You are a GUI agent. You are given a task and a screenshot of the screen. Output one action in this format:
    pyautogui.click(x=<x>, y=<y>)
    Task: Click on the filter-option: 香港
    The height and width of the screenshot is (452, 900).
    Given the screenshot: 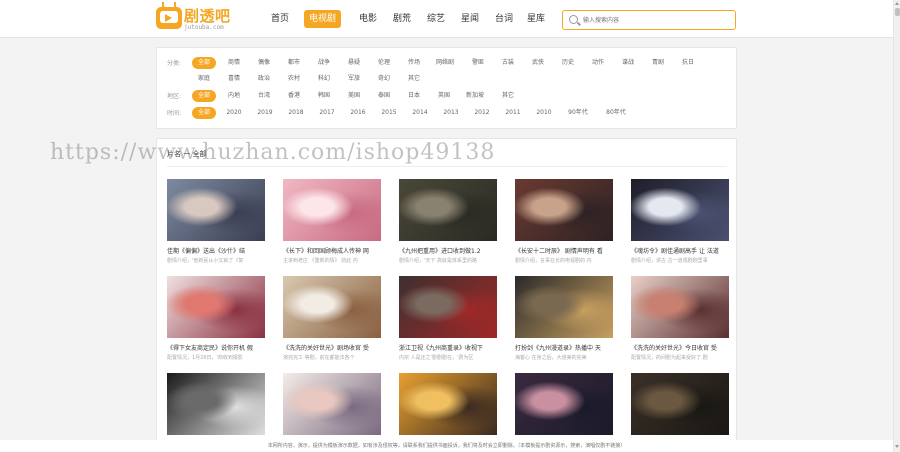 What is the action you would take?
    pyautogui.click(x=294, y=96)
    